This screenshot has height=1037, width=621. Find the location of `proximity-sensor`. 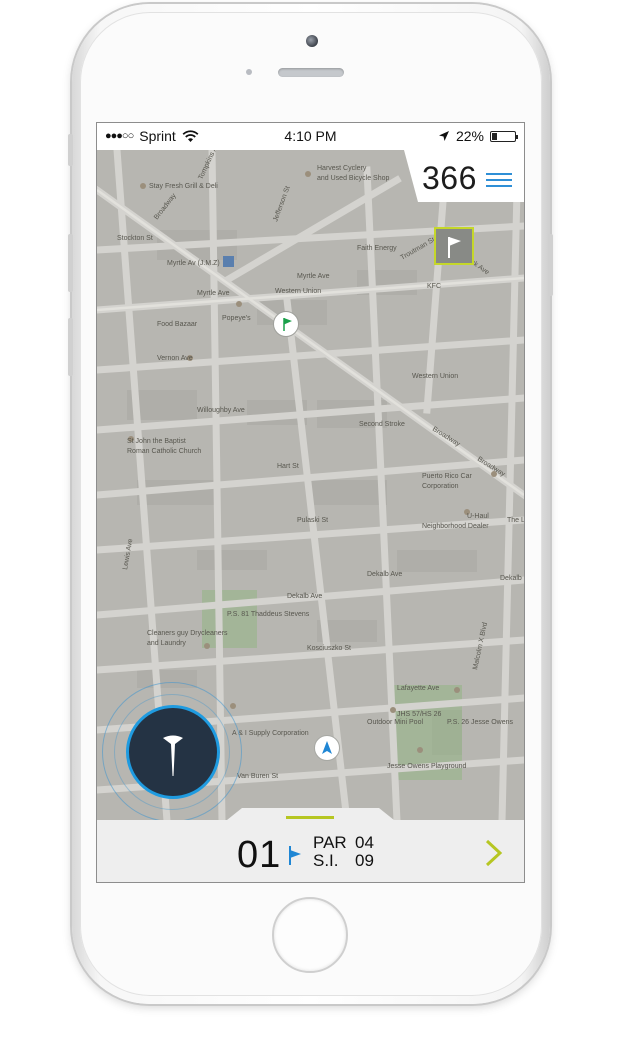

proximity-sensor is located at coordinates (249, 72).